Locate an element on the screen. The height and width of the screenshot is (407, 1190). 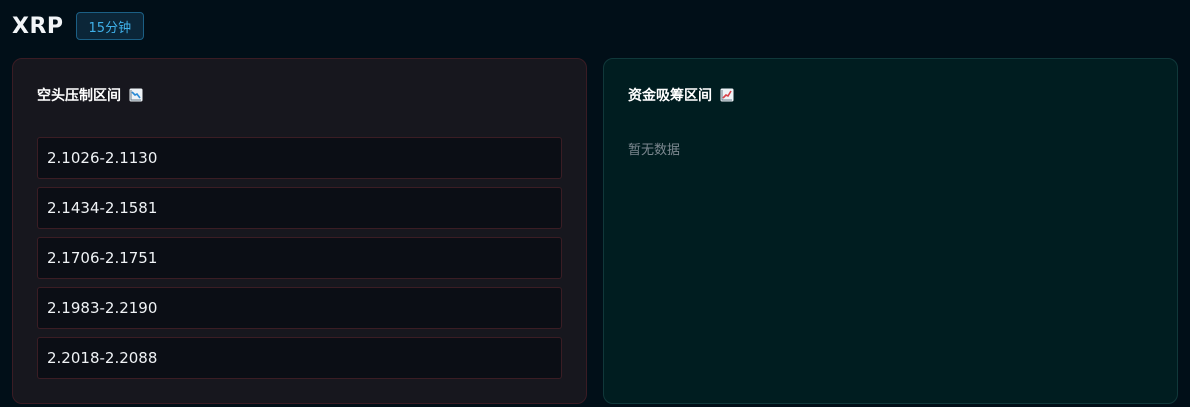
zone-item: 2.1434-2.1581 is located at coordinates (299, 208).